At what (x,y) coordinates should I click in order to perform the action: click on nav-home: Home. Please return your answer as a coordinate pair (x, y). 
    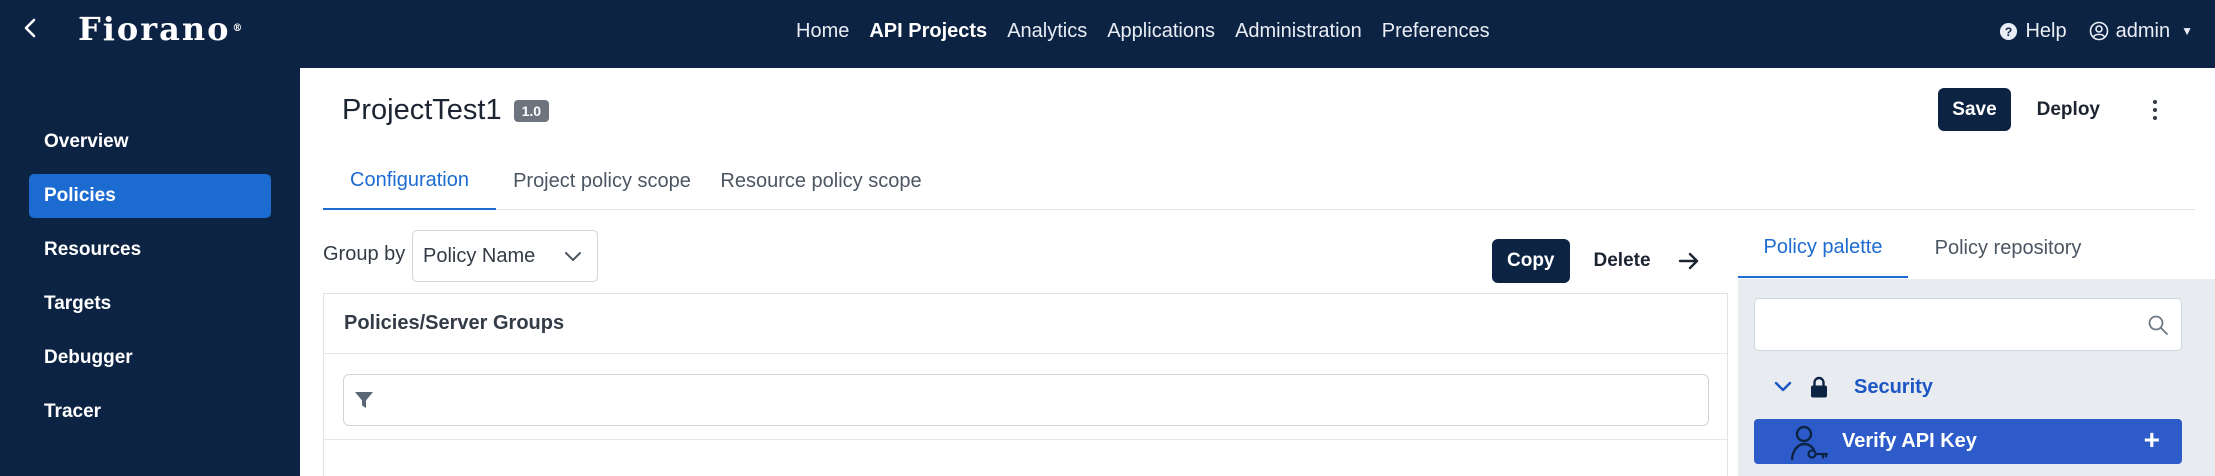
    Looking at the image, I should click on (822, 31).